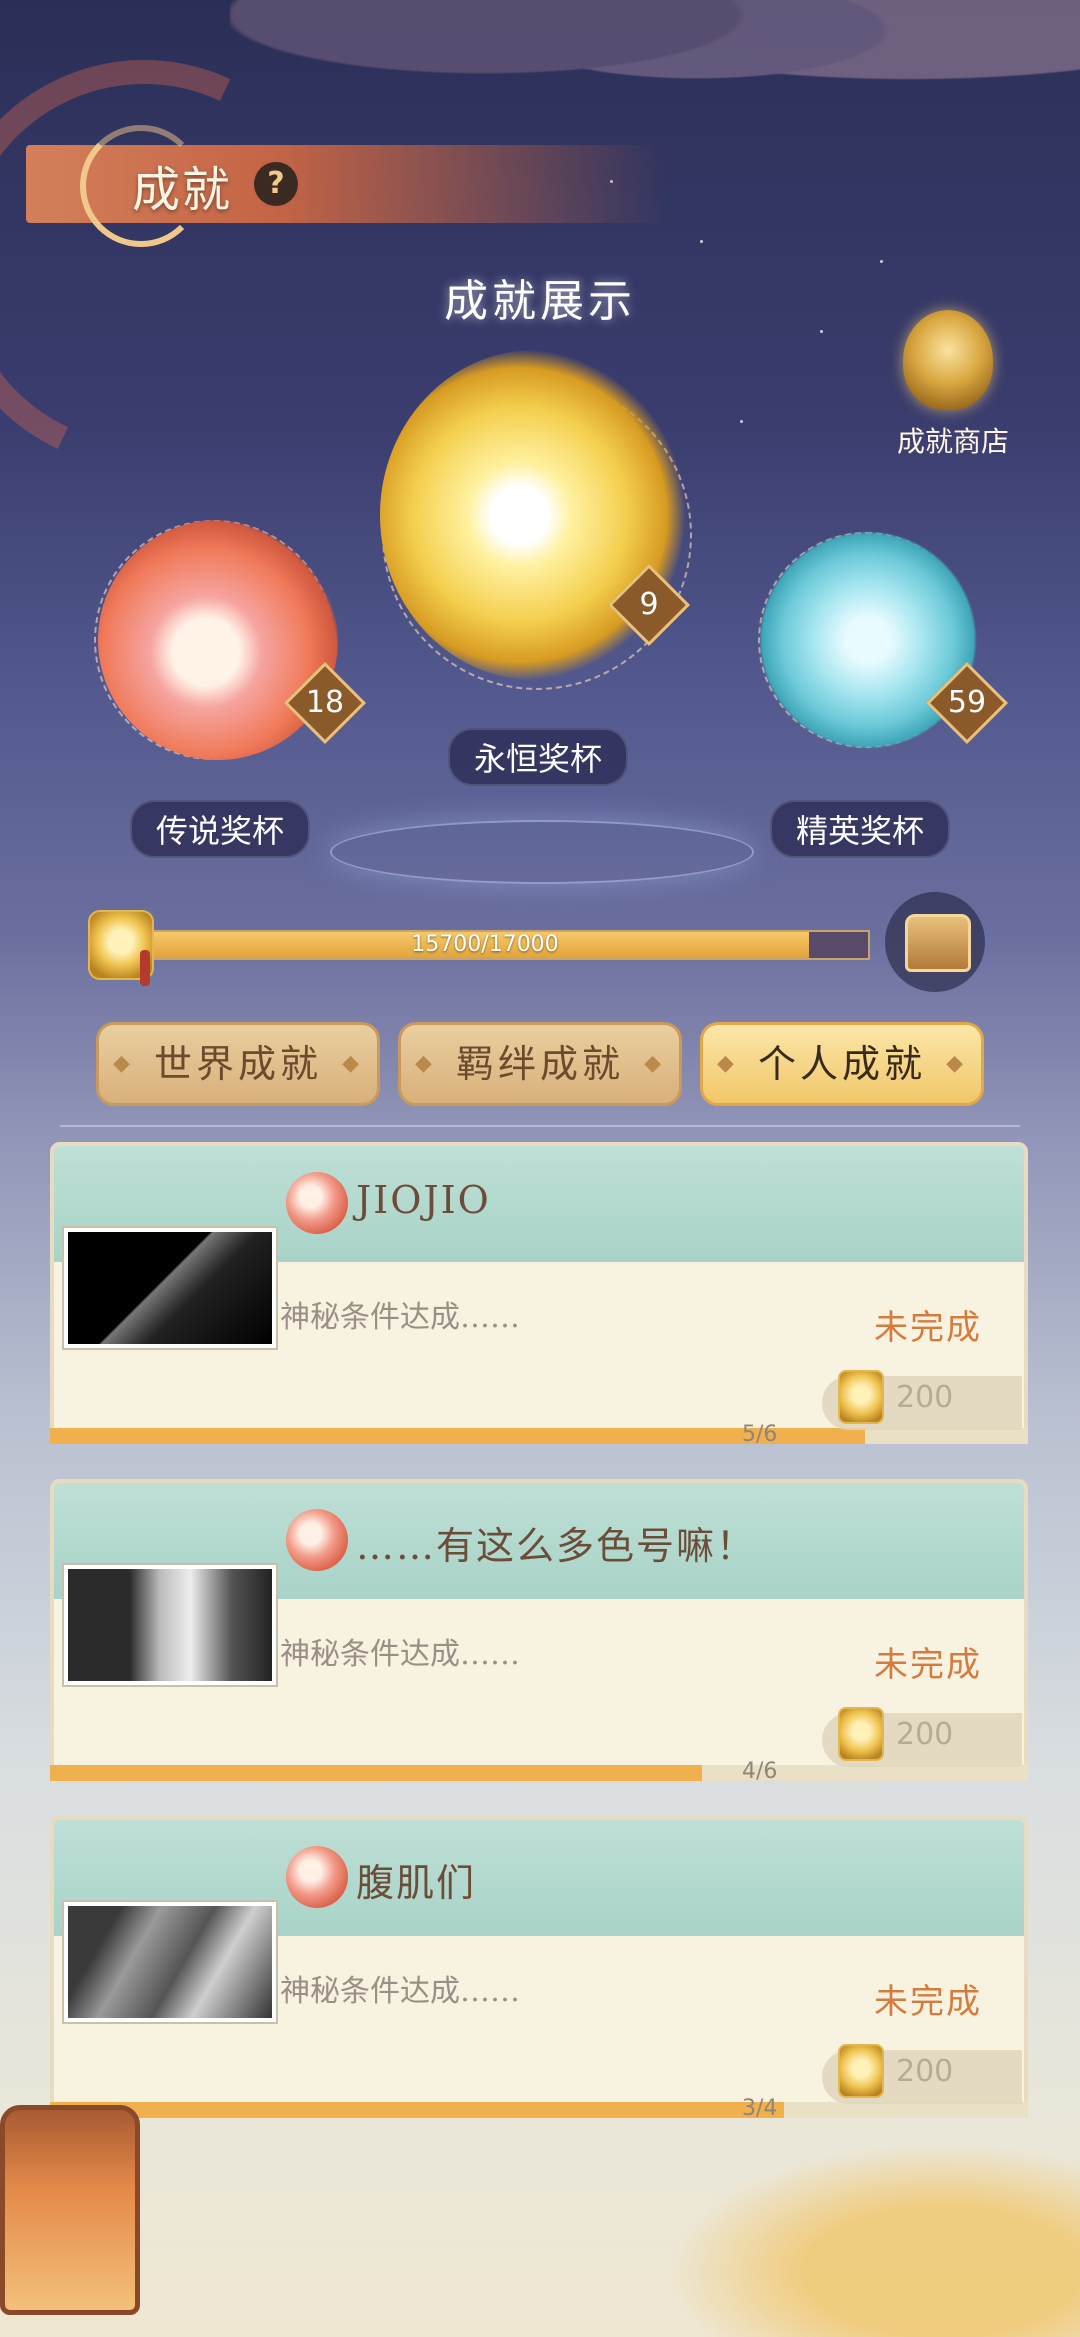 The width and height of the screenshot is (1080, 2337). I want to click on tab-world-achievements: 世界成就, so click(238, 1064).